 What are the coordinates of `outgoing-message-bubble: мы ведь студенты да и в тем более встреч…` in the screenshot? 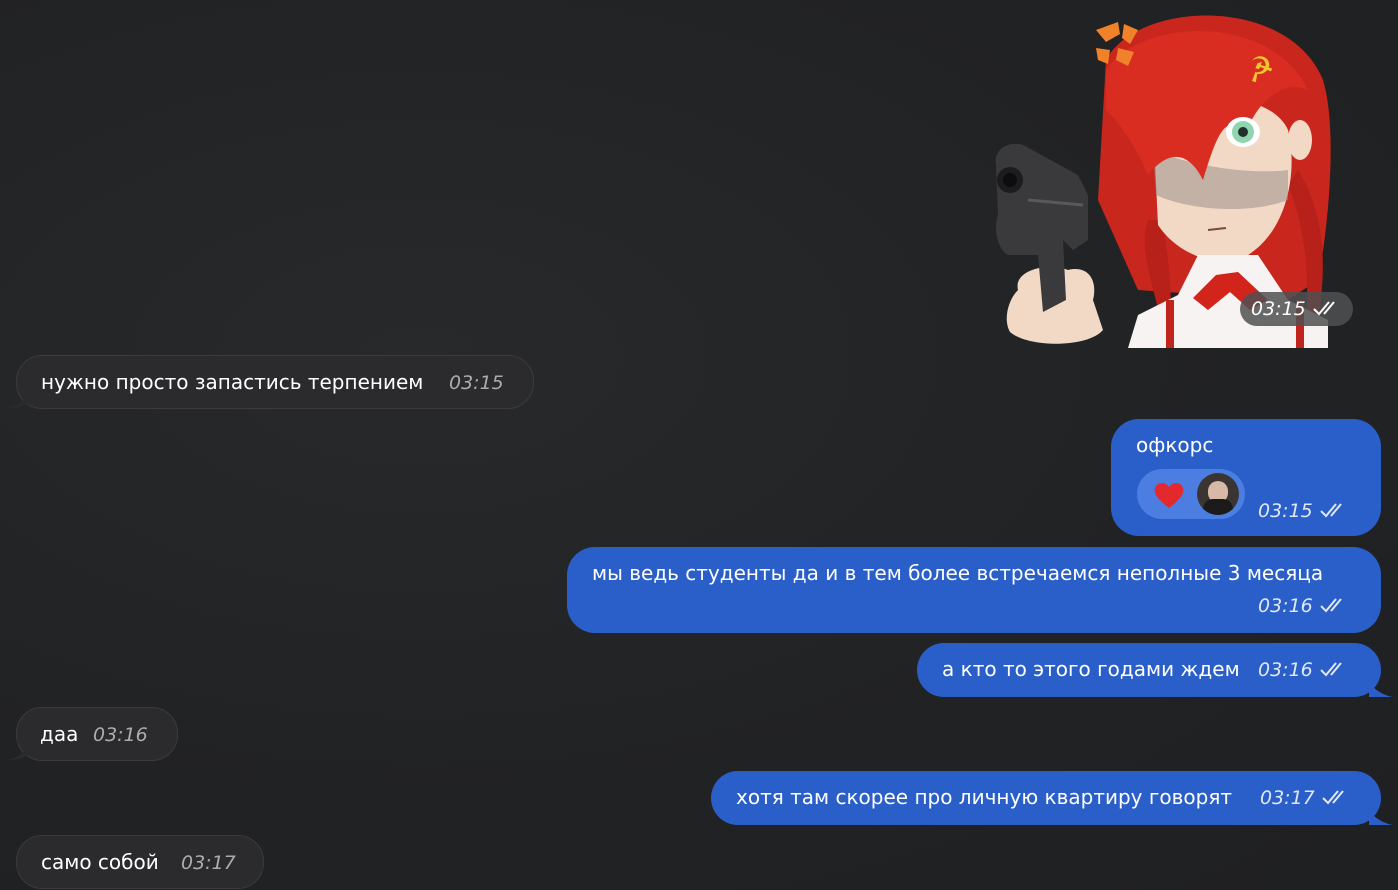 It's located at (974, 590).